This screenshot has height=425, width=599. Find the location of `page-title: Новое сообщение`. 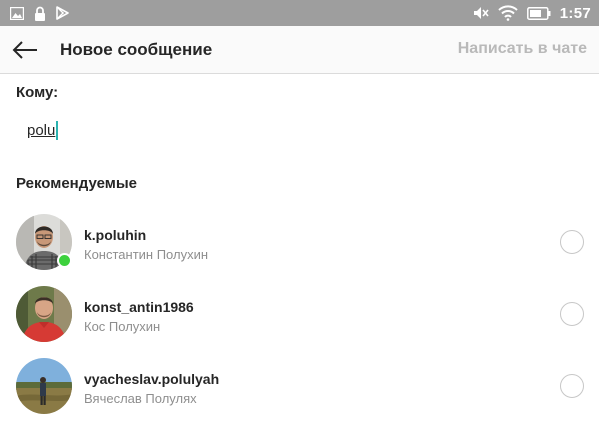

page-title: Новое сообщение is located at coordinates (136, 49).